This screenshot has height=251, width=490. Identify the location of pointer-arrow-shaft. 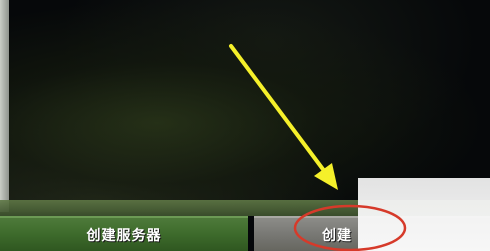
(278, 109).